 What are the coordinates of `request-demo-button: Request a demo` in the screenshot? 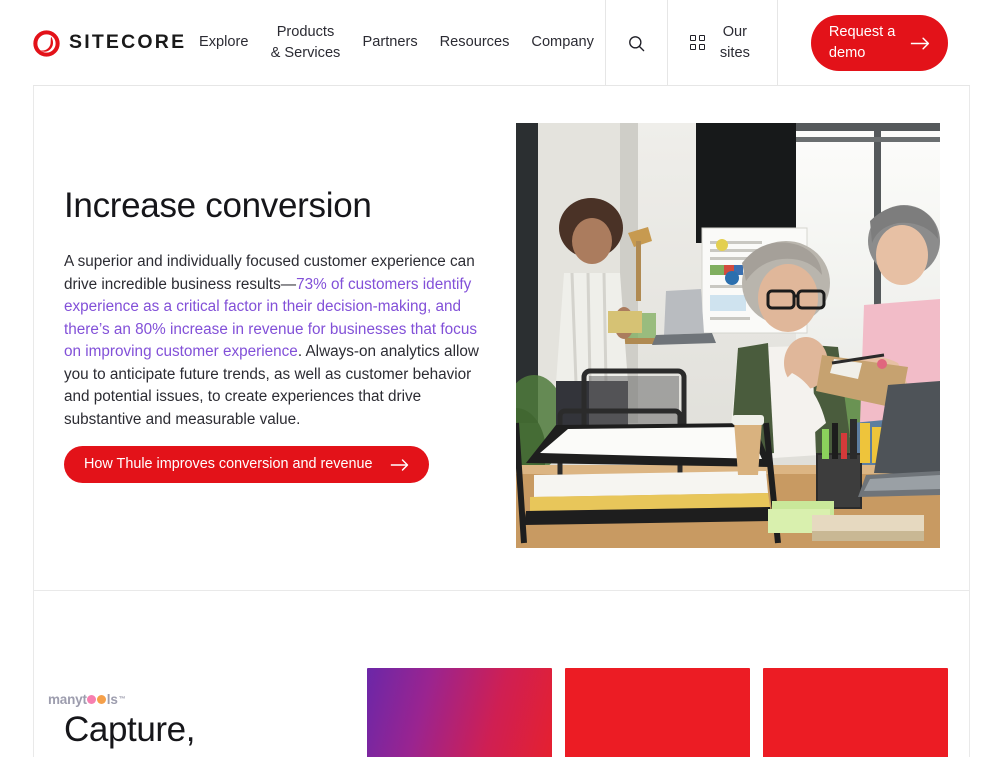 It's located at (879, 43).